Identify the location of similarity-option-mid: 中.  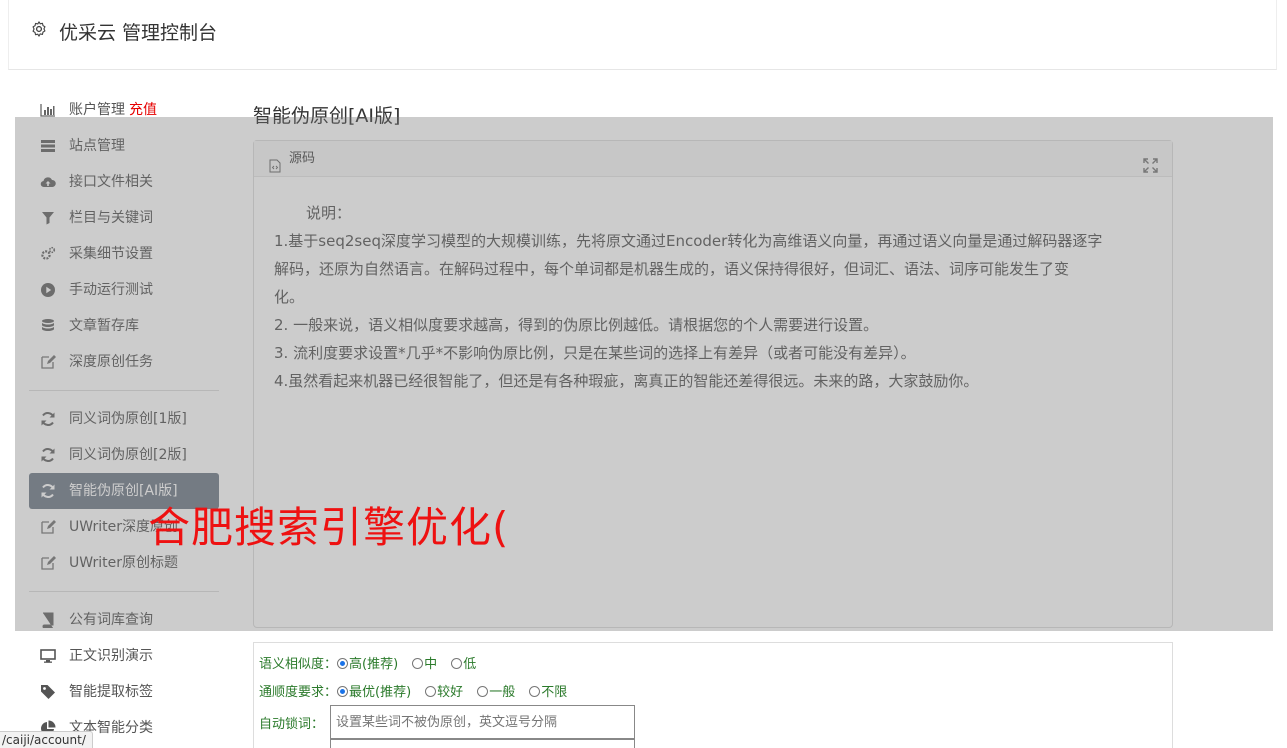
(424, 664).